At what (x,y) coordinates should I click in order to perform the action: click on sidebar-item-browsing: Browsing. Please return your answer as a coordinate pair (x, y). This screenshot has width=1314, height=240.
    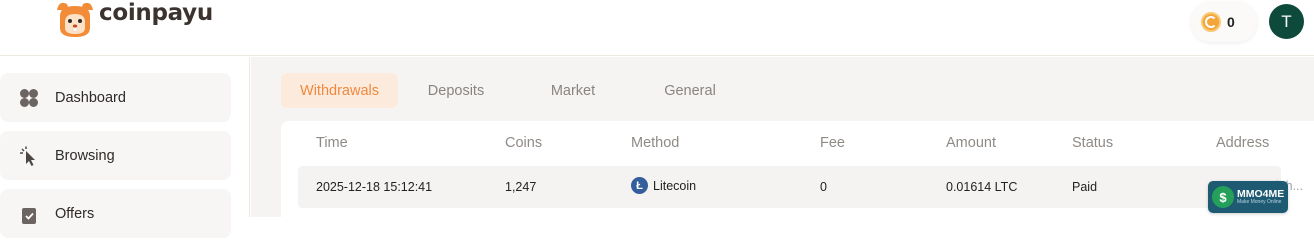
    Looking at the image, I should click on (115, 155).